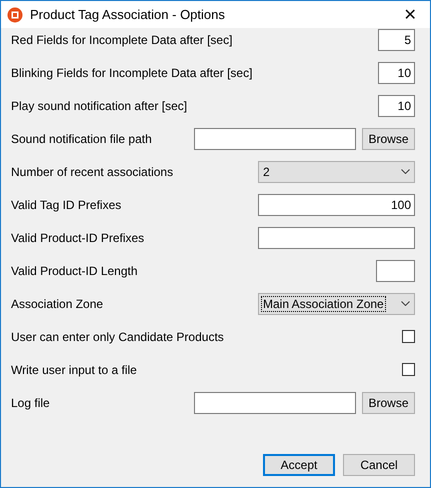 This screenshot has width=431, height=488. Describe the element at coordinates (57, 303) in the screenshot. I see `field-label: Association Zone` at that location.